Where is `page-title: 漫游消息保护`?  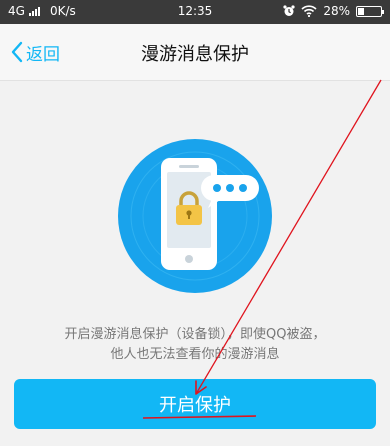
page-title: 漫游消息保护 is located at coordinates (195, 54).